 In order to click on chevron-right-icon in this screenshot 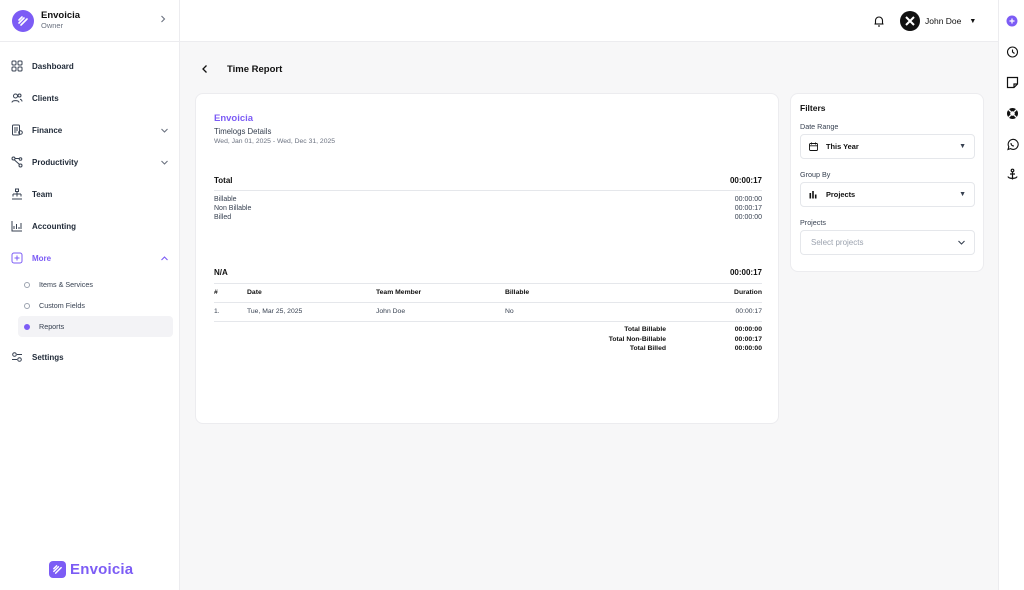, I will do `click(163, 20)`.